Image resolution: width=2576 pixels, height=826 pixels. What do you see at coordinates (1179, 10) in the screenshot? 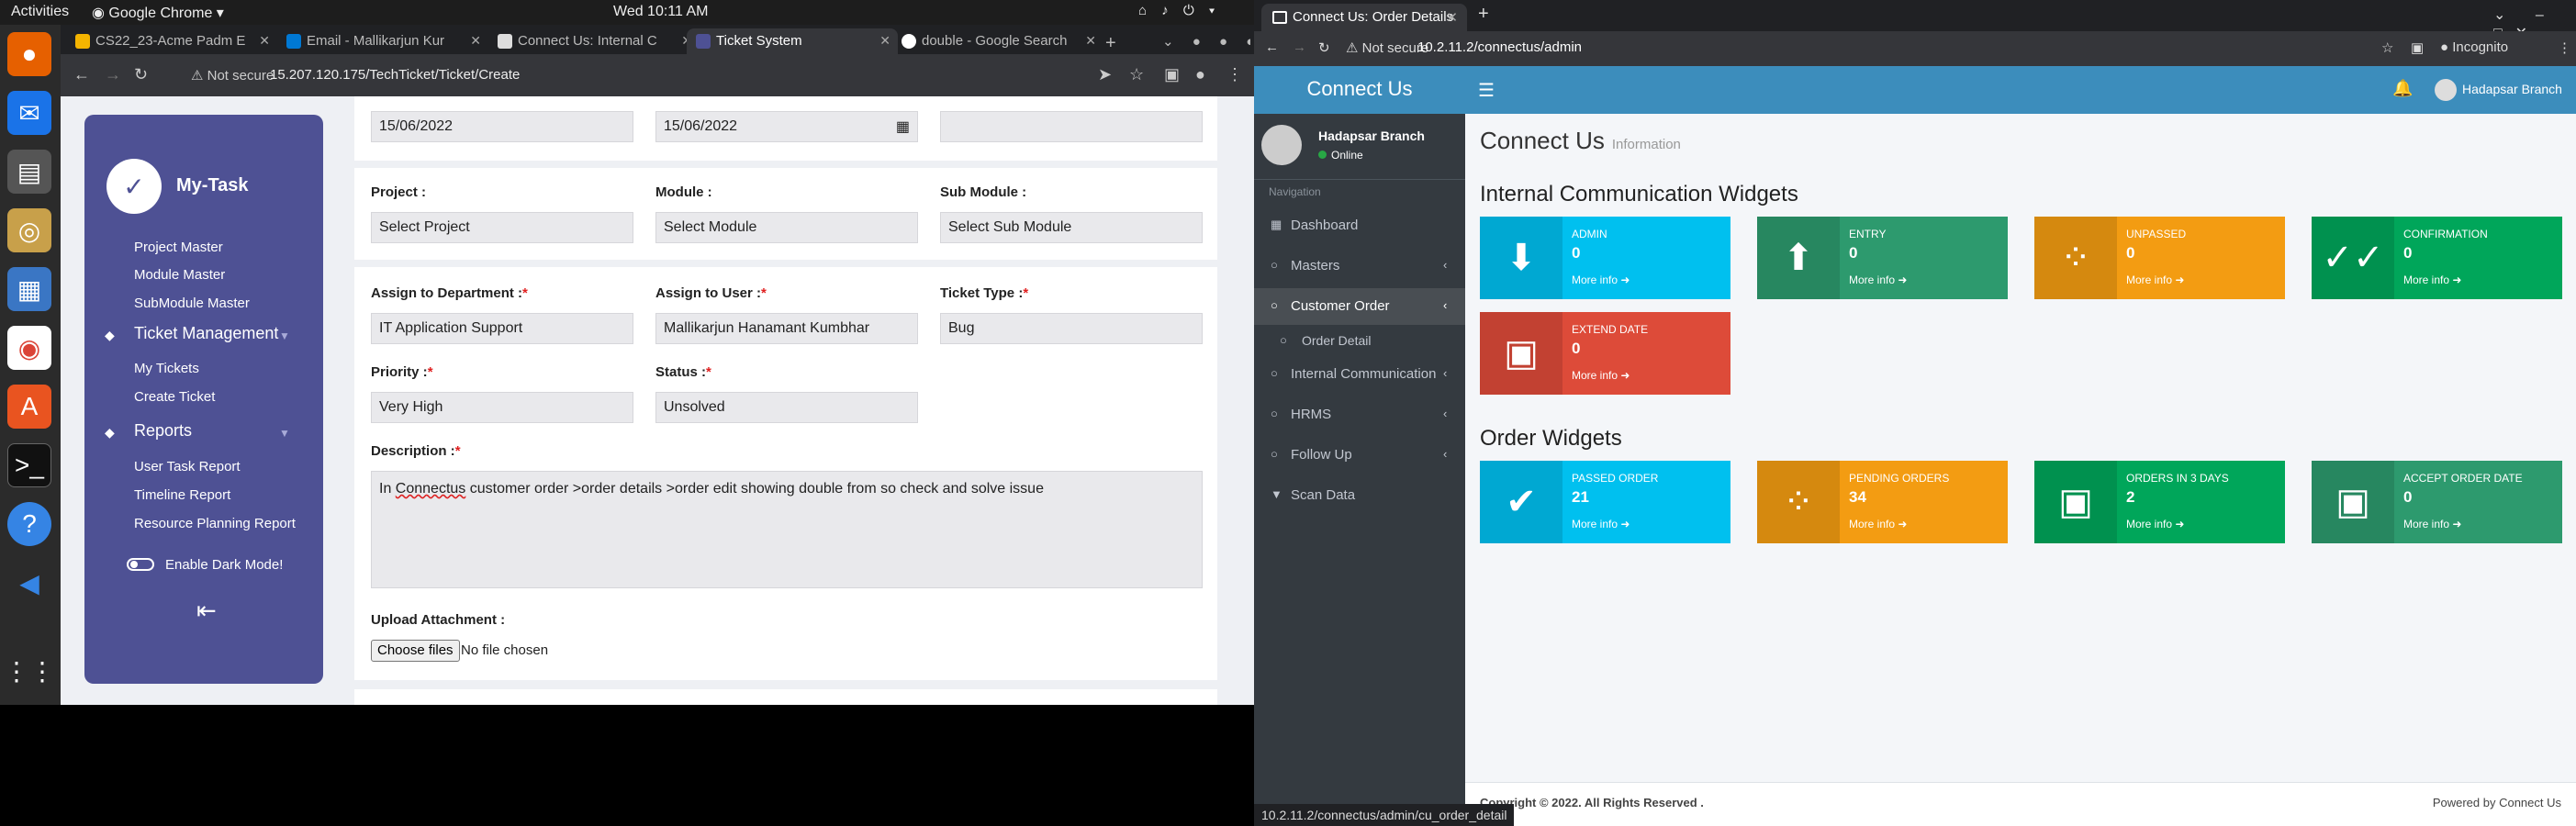
I see `system-tray: ⌂ ♪ ⏻ ▾` at bounding box center [1179, 10].